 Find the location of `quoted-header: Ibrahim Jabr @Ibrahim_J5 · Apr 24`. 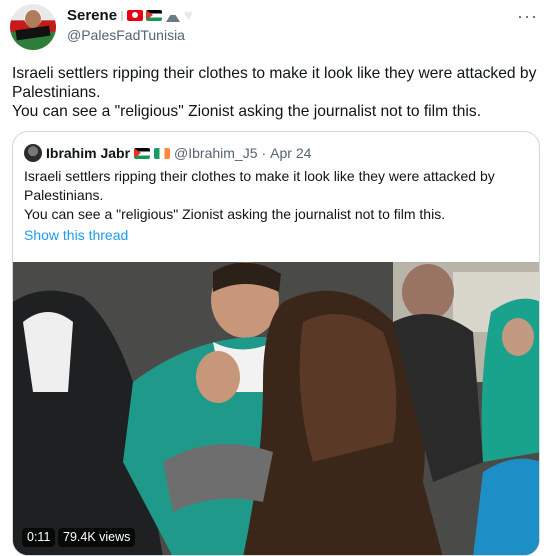

quoted-header: Ibrahim Jabr @Ibrahim_J5 · Apr 24 is located at coordinates (167, 153).